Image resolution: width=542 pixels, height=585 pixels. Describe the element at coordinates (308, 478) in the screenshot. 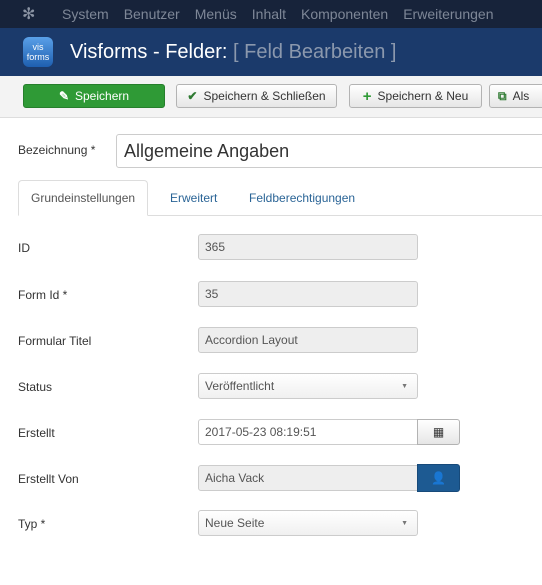

I see `created-by-field: Aicha Vack` at that location.